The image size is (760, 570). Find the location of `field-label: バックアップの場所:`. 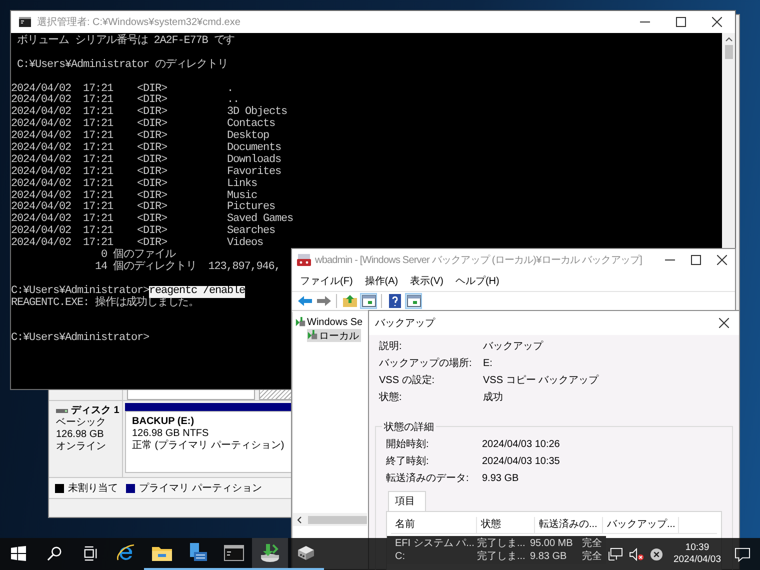

field-label: バックアップの場所: is located at coordinates (426, 364).